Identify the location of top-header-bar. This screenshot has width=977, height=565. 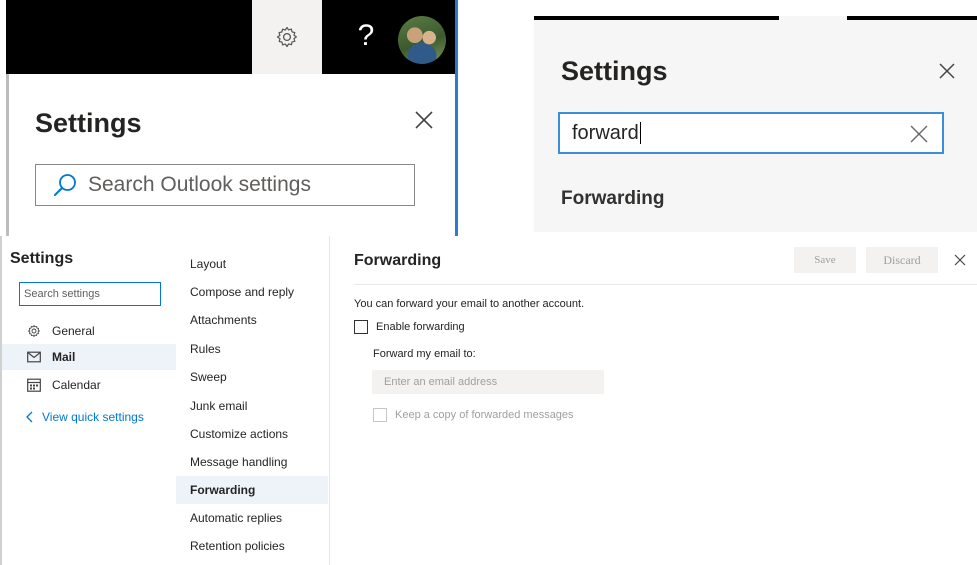
(232, 37).